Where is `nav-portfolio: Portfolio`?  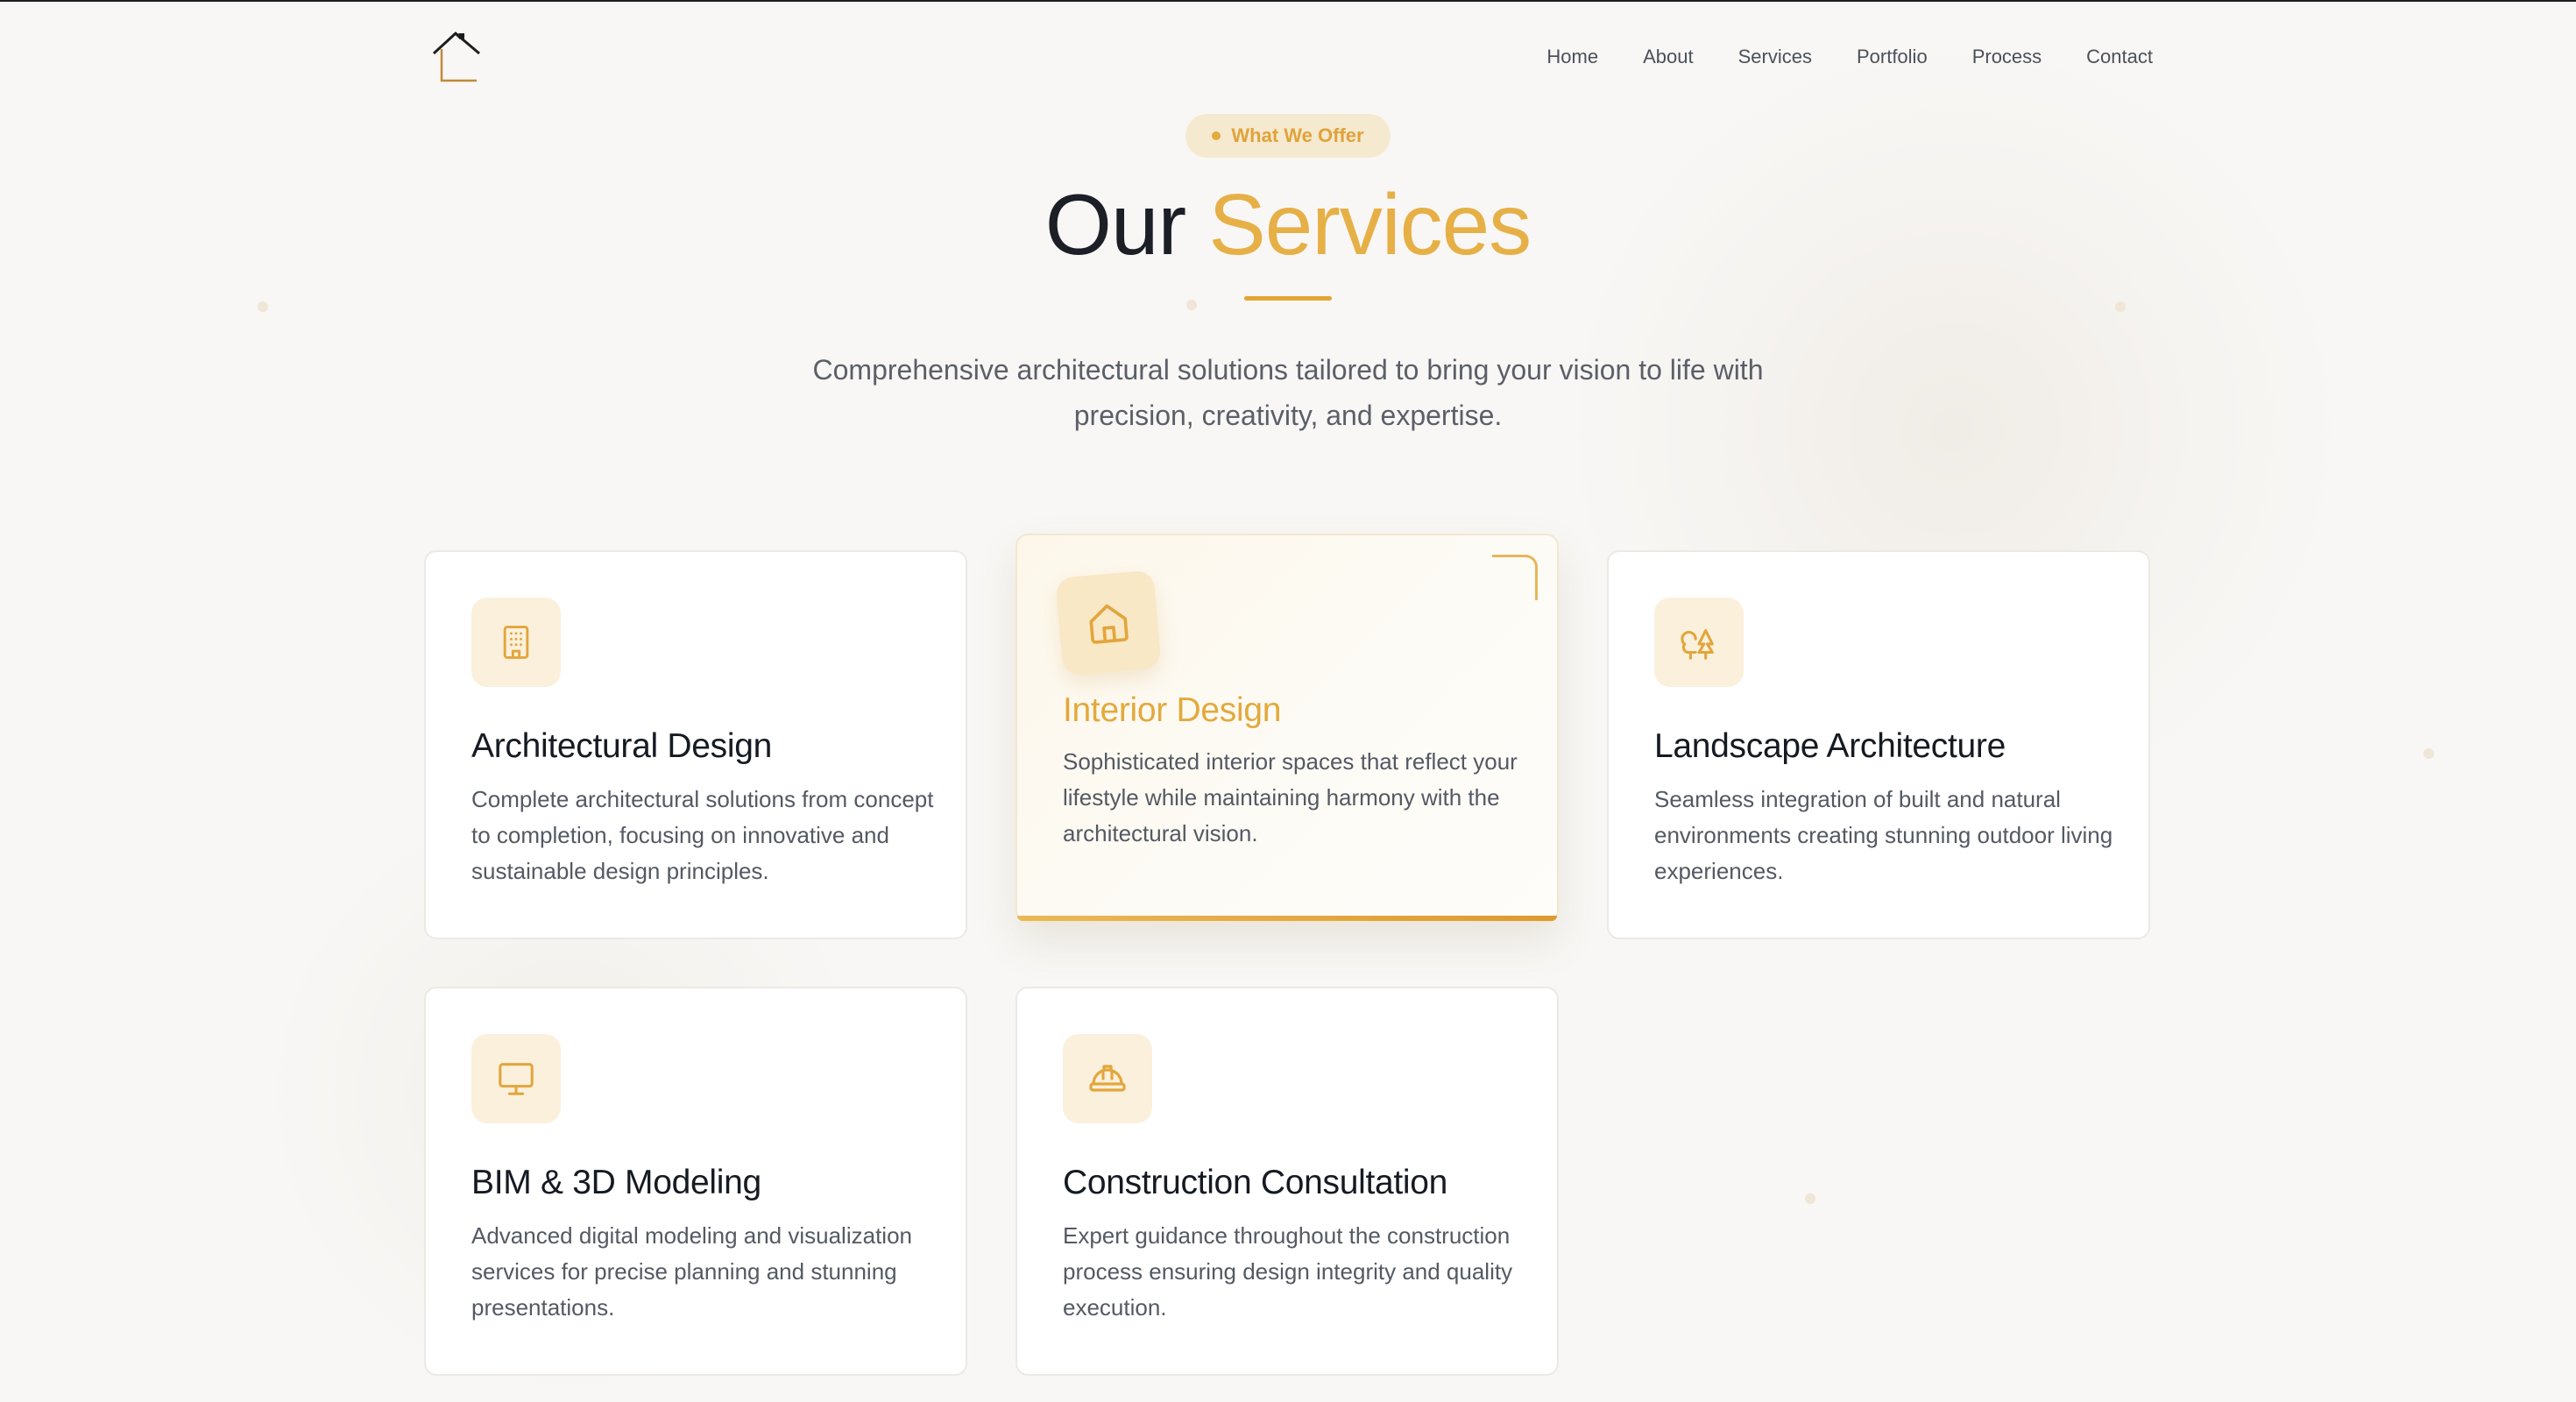 nav-portfolio: Portfolio is located at coordinates (1892, 57).